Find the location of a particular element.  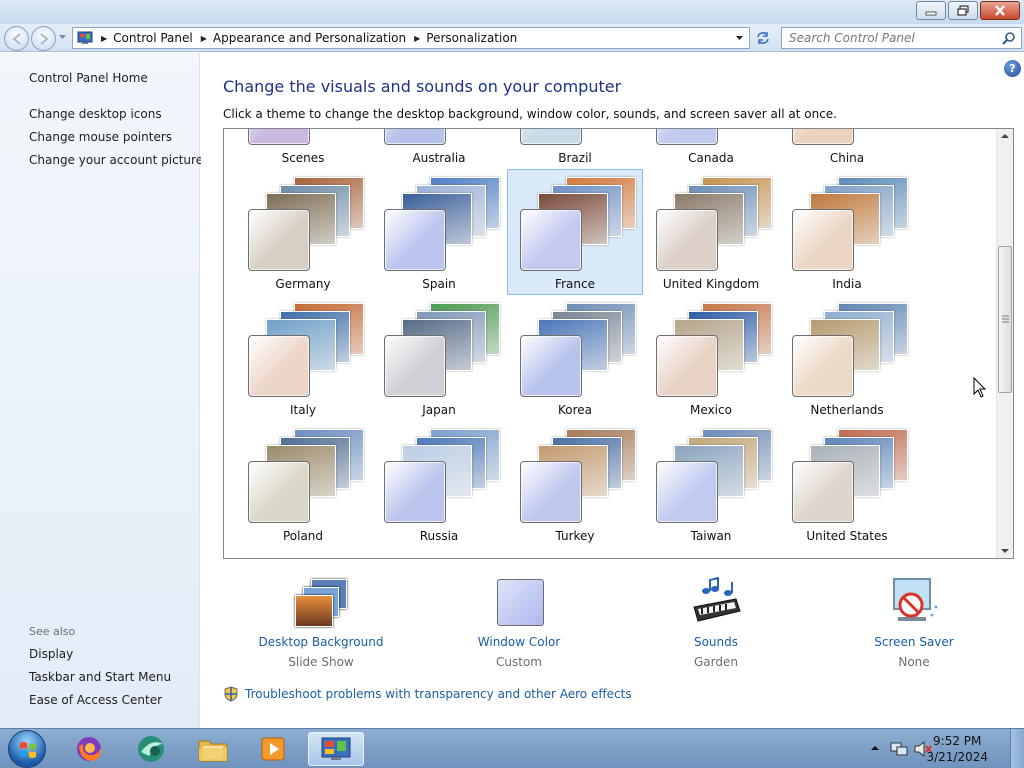

theme-italy: Italy is located at coordinates (303, 358).